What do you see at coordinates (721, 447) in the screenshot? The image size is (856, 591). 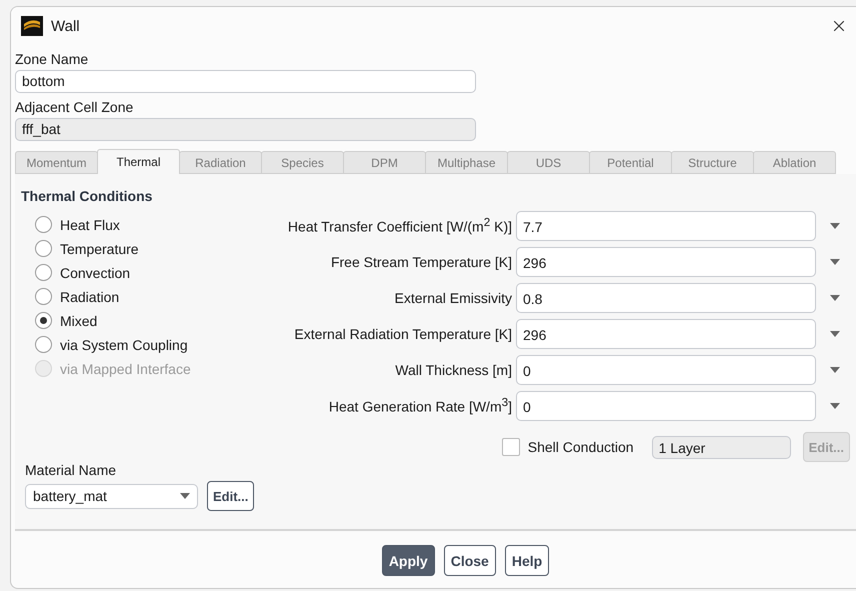 I see `layers-field: 1 Layer` at bounding box center [721, 447].